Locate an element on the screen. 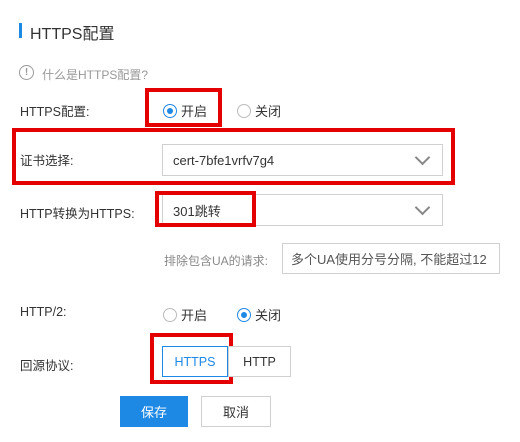 Image resolution: width=520 pixels, height=442 pixels. https-config-label: HTTPS配置: is located at coordinates (55, 112).